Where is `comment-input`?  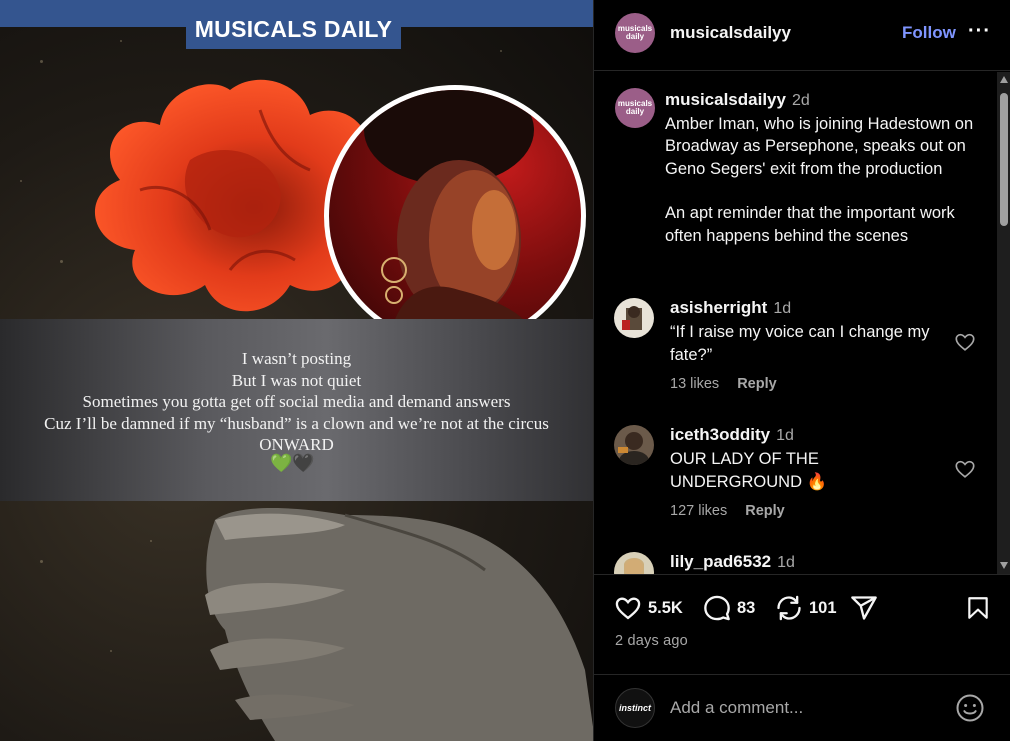
comment-input is located at coordinates (805, 708).